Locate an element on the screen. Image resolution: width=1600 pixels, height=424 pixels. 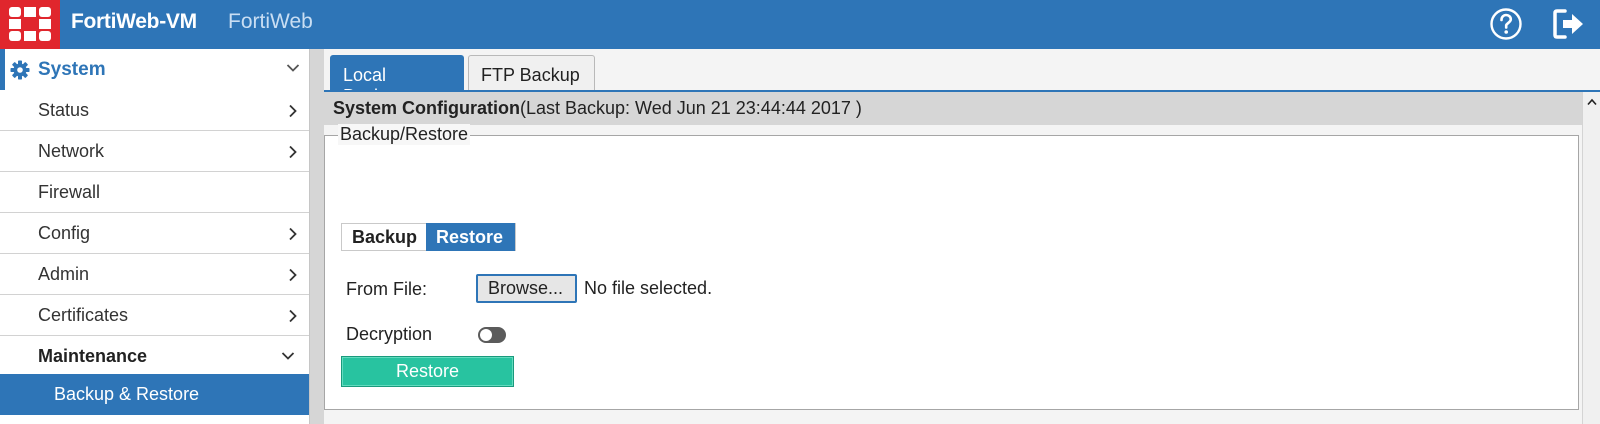
tab-local-backup: Local Backup is located at coordinates (397, 80).